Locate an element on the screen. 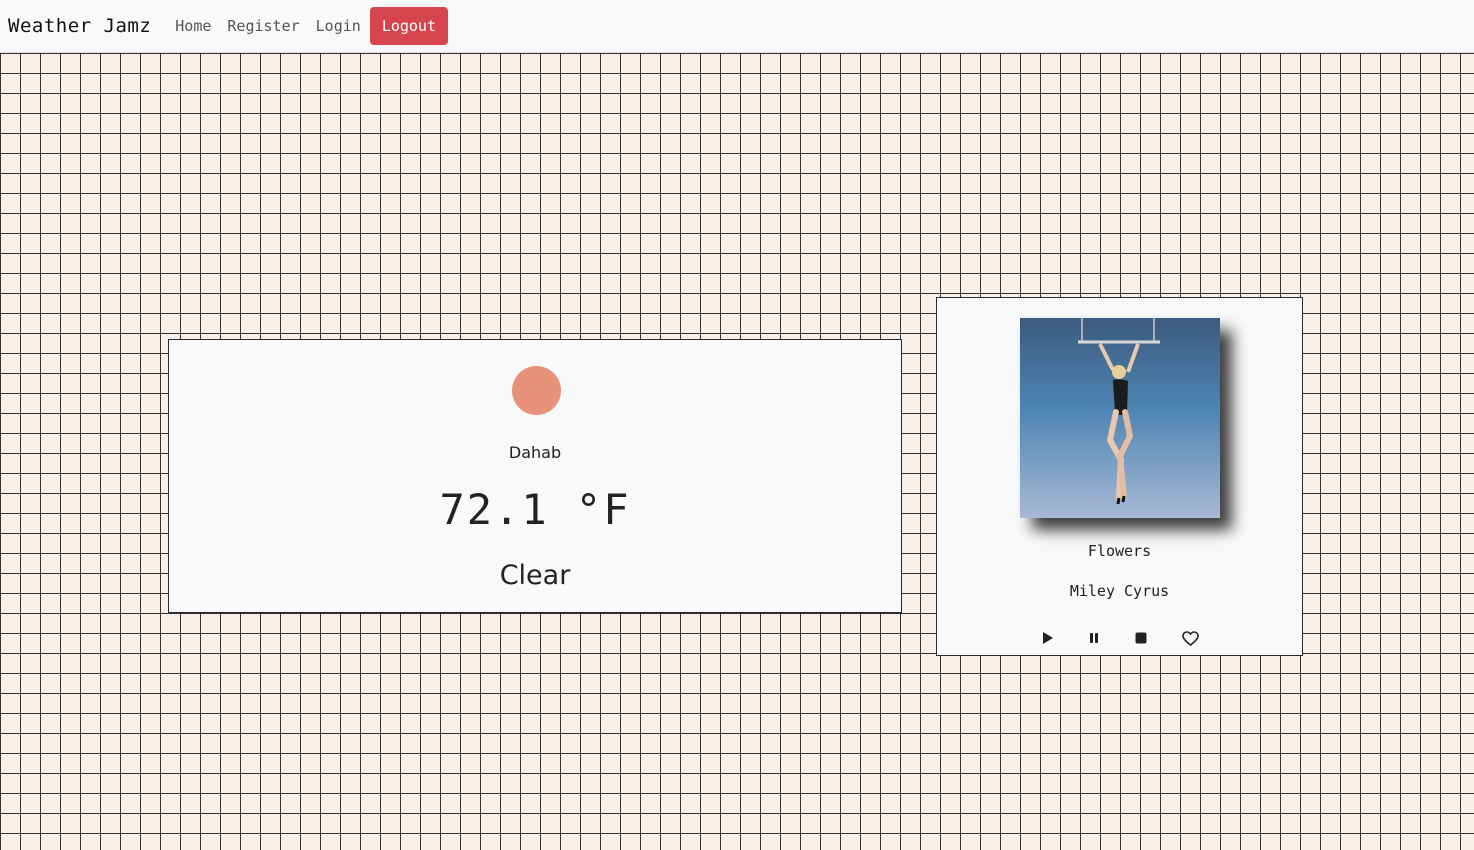 Image resolution: width=1474 pixels, height=850 pixels. weather-condition: Clear is located at coordinates (535, 575).